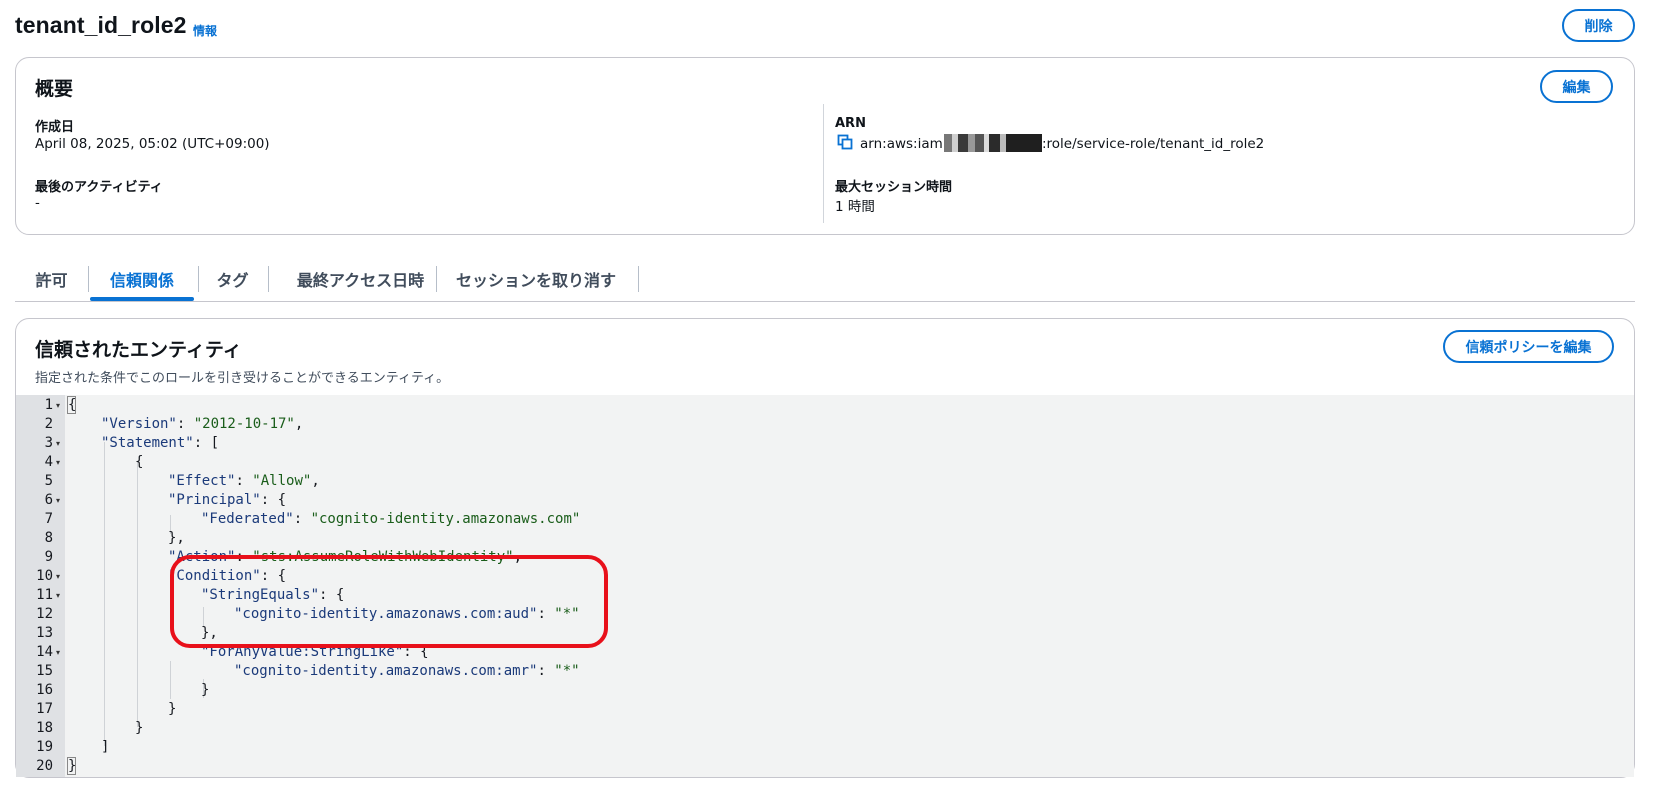  Describe the element at coordinates (44, 671) in the screenshot. I see `line-number: 15` at that location.